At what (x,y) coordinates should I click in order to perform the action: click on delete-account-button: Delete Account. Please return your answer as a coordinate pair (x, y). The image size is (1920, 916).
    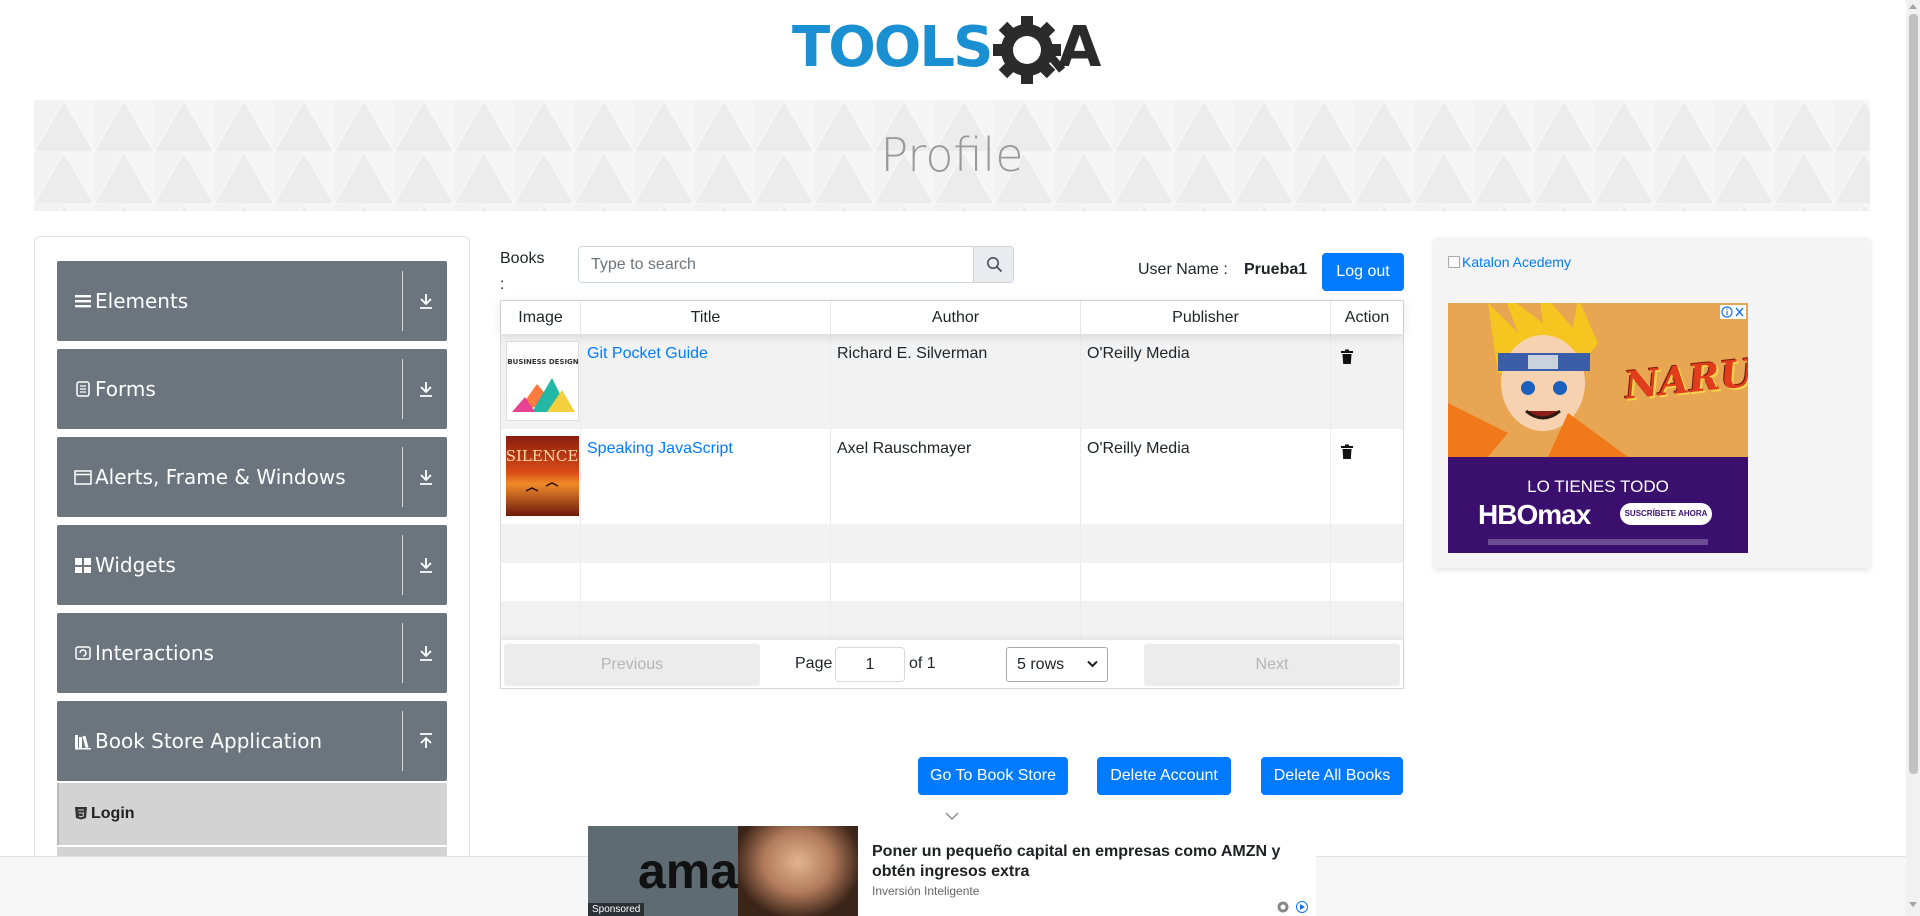
    Looking at the image, I should click on (1164, 776).